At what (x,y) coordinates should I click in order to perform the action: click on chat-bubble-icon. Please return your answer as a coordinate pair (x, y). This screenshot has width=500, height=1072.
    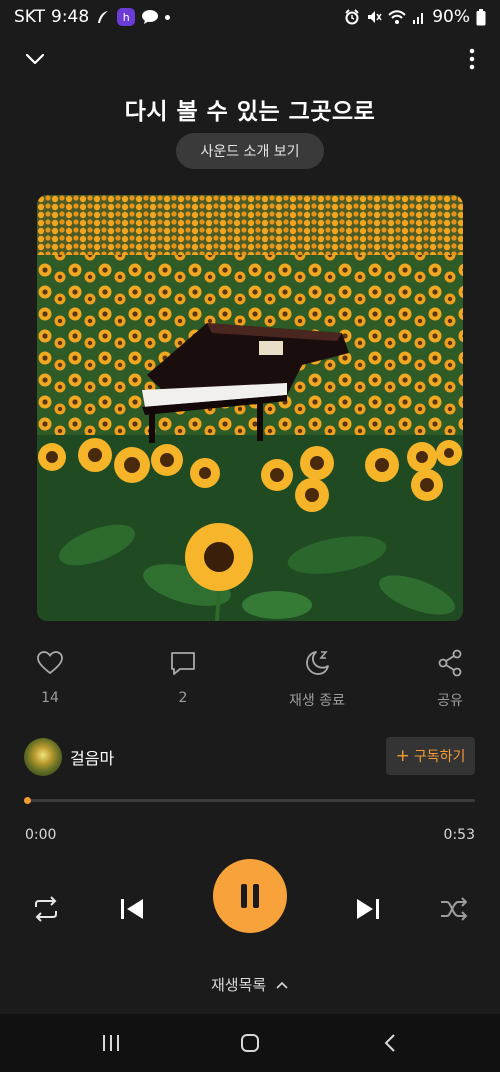
    Looking at the image, I should click on (150, 17).